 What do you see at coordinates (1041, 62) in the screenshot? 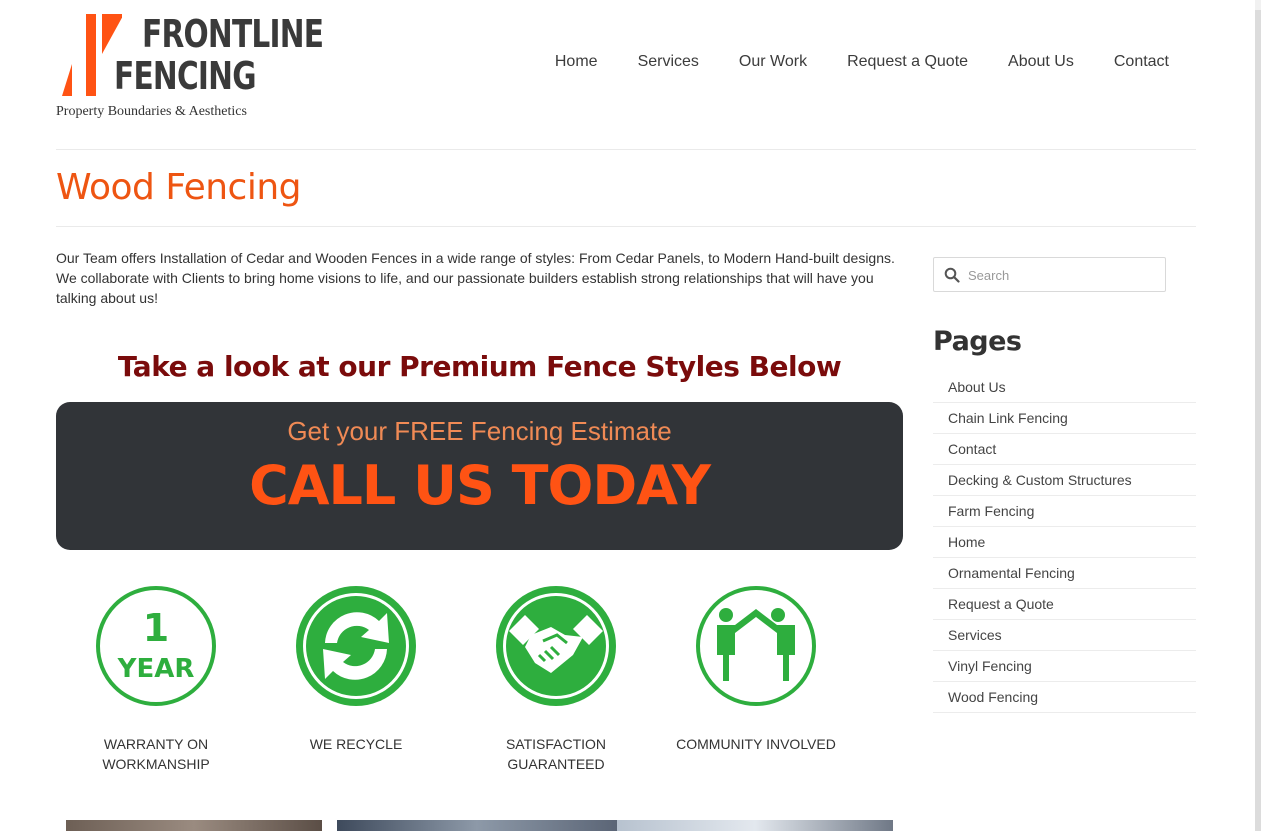
I see `nav-about-us: About Us` at bounding box center [1041, 62].